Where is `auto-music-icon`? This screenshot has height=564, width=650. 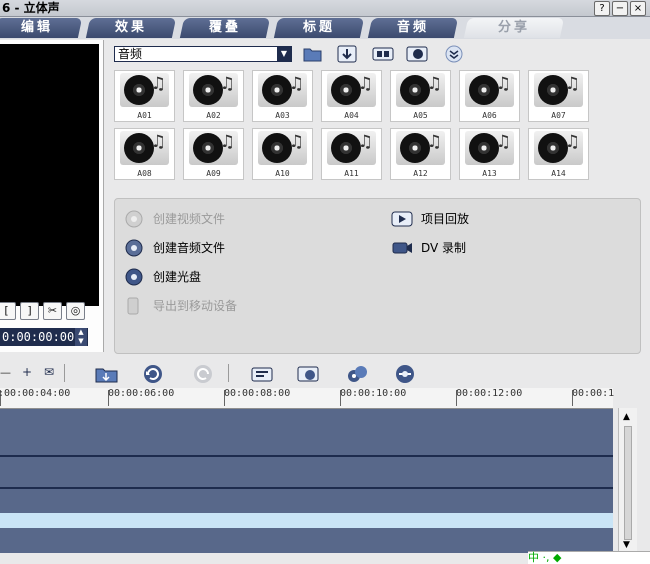
auto-music-icon is located at coordinates (357, 374).